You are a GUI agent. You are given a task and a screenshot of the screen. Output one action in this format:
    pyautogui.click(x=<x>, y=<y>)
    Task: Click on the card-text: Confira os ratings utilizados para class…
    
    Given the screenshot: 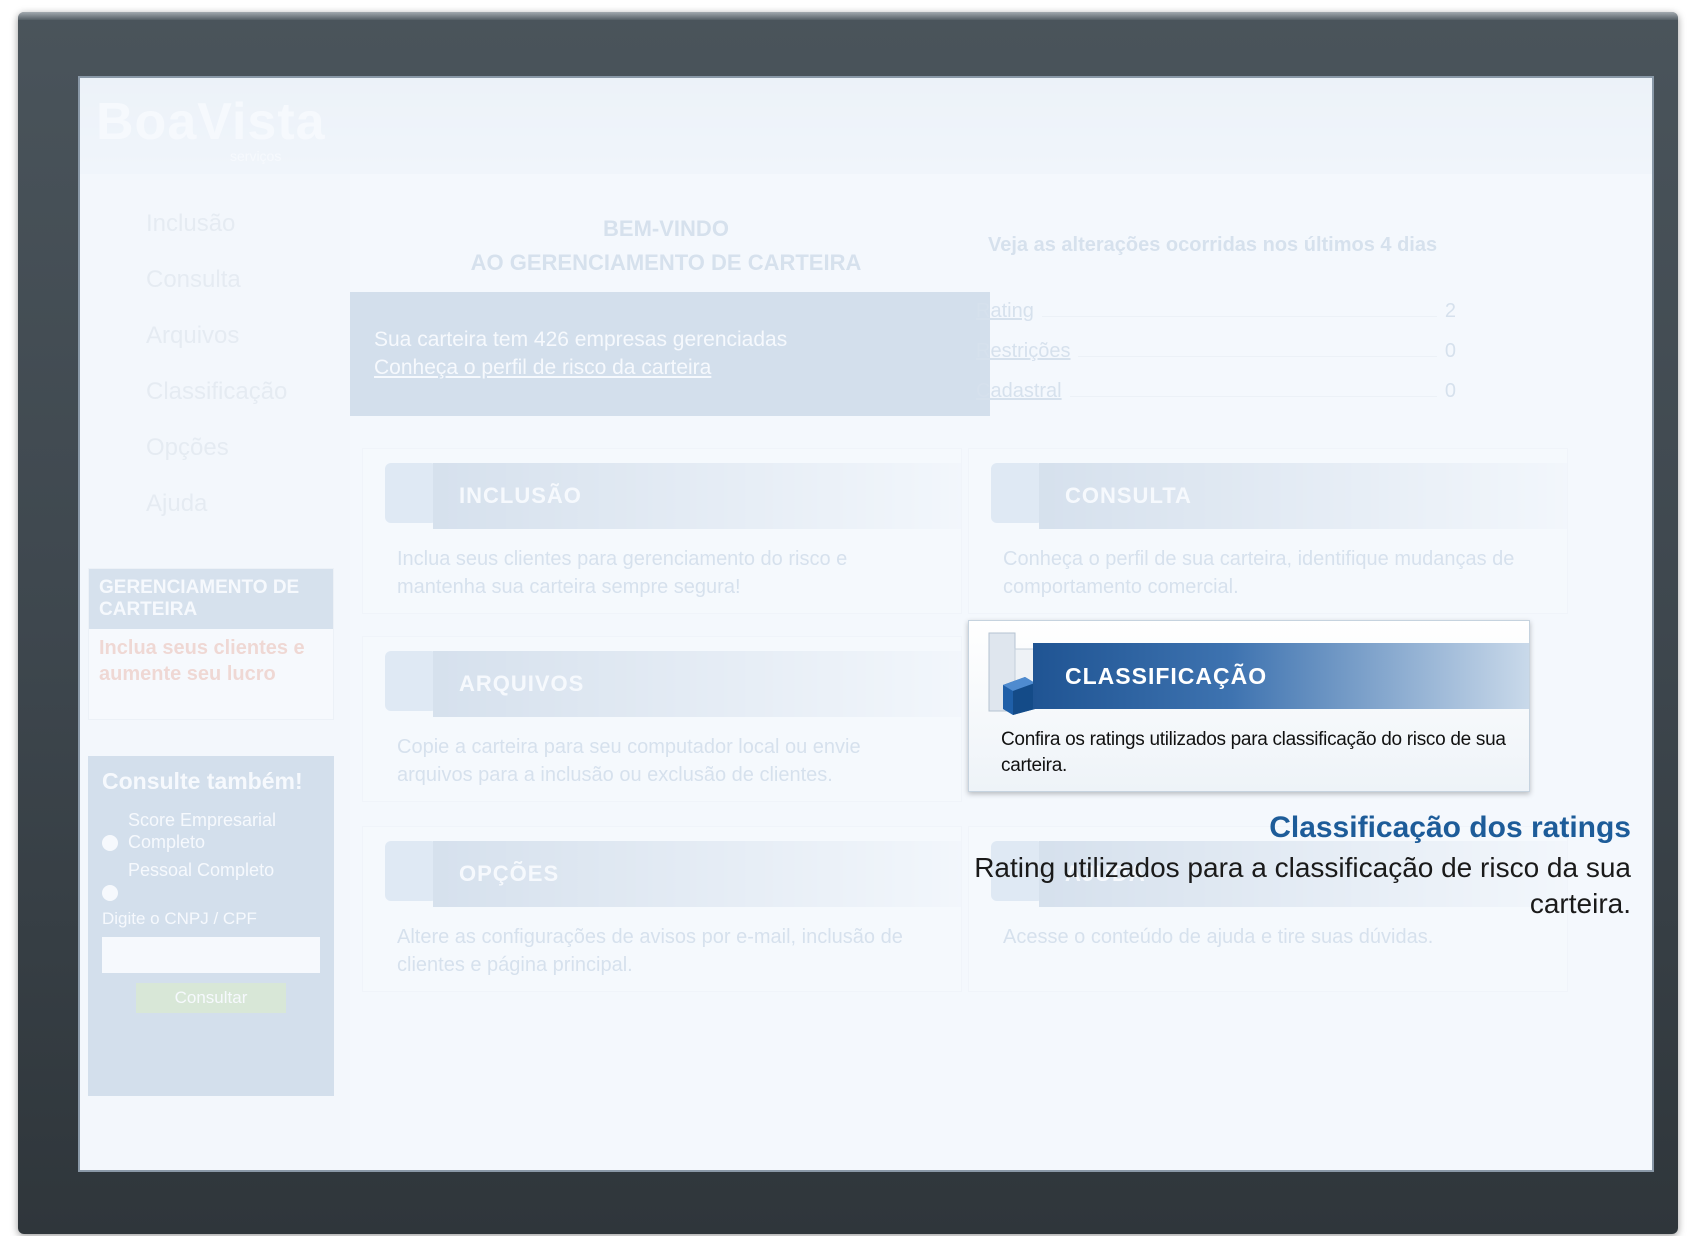 What is the action you would take?
    pyautogui.click(x=1253, y=752)
    